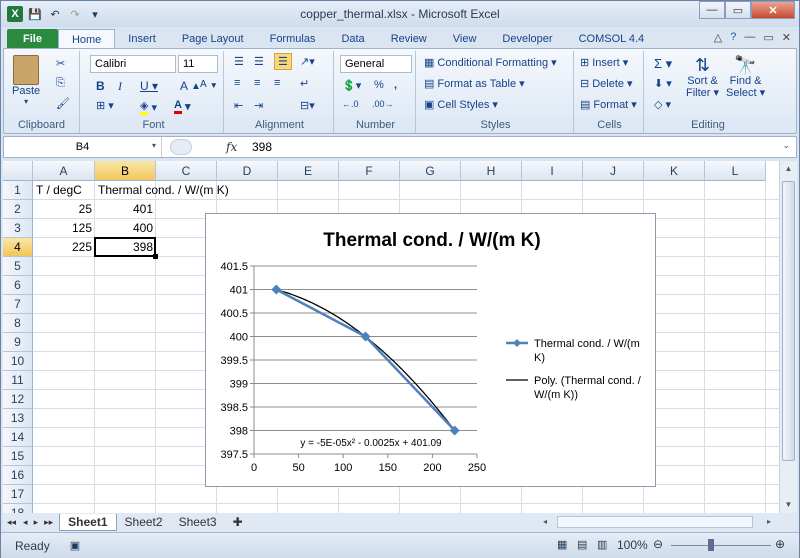 Image resolution: width=800 pixels, height=558 pixels. Describe the element at coordinates (18, 228) in the screenshot. I see `row-header-3: 3` at that location.